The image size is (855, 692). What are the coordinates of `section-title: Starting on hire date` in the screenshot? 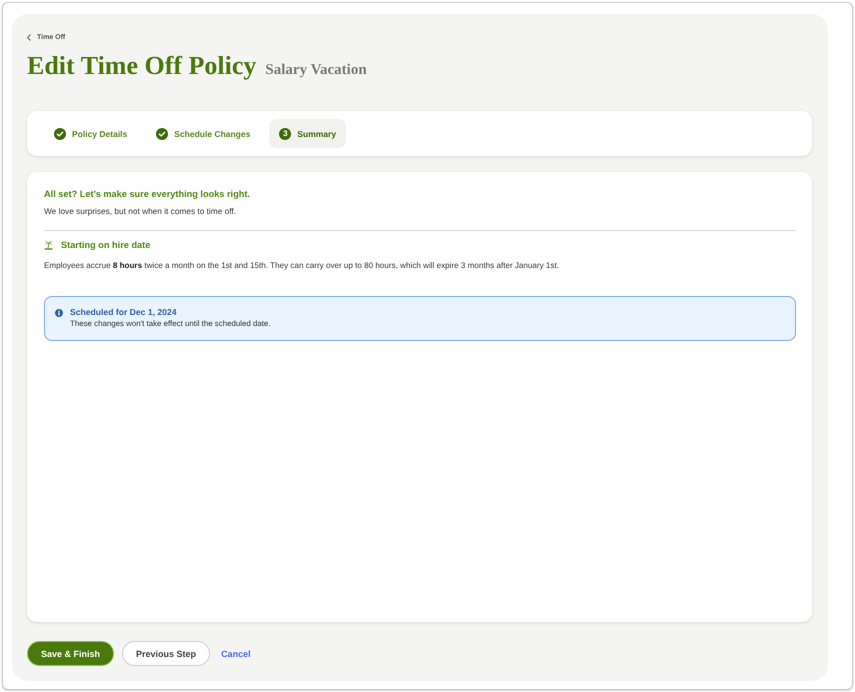 It's located at (105, 245).